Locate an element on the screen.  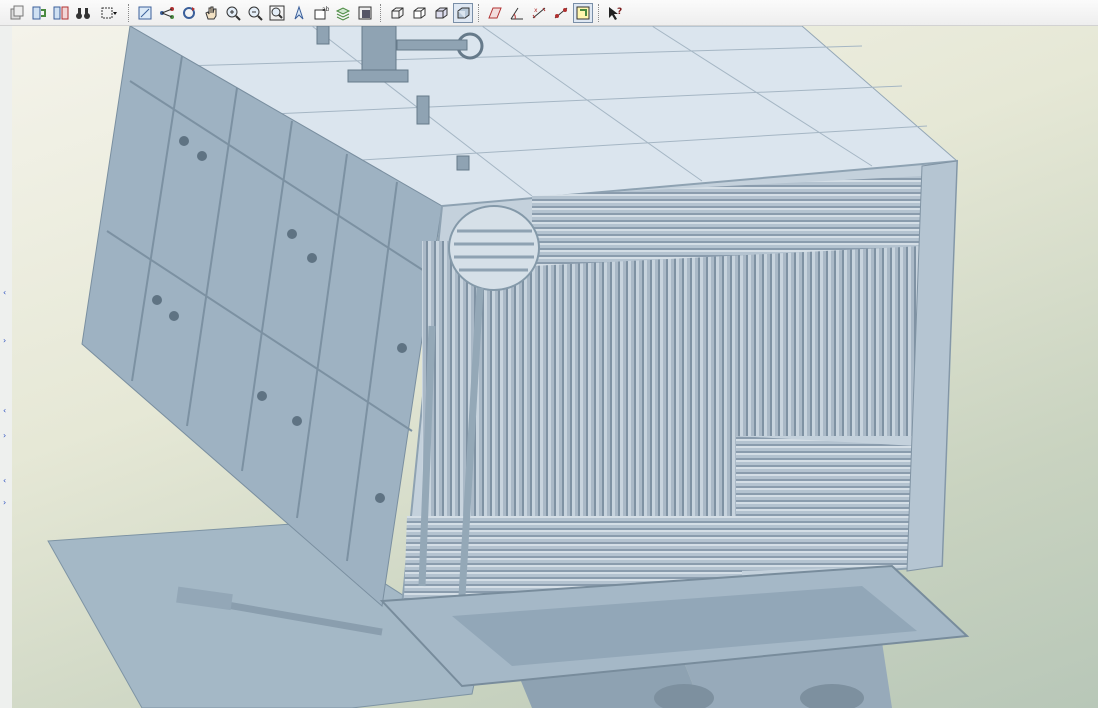
connect-button is located at coordinates (167, 13).